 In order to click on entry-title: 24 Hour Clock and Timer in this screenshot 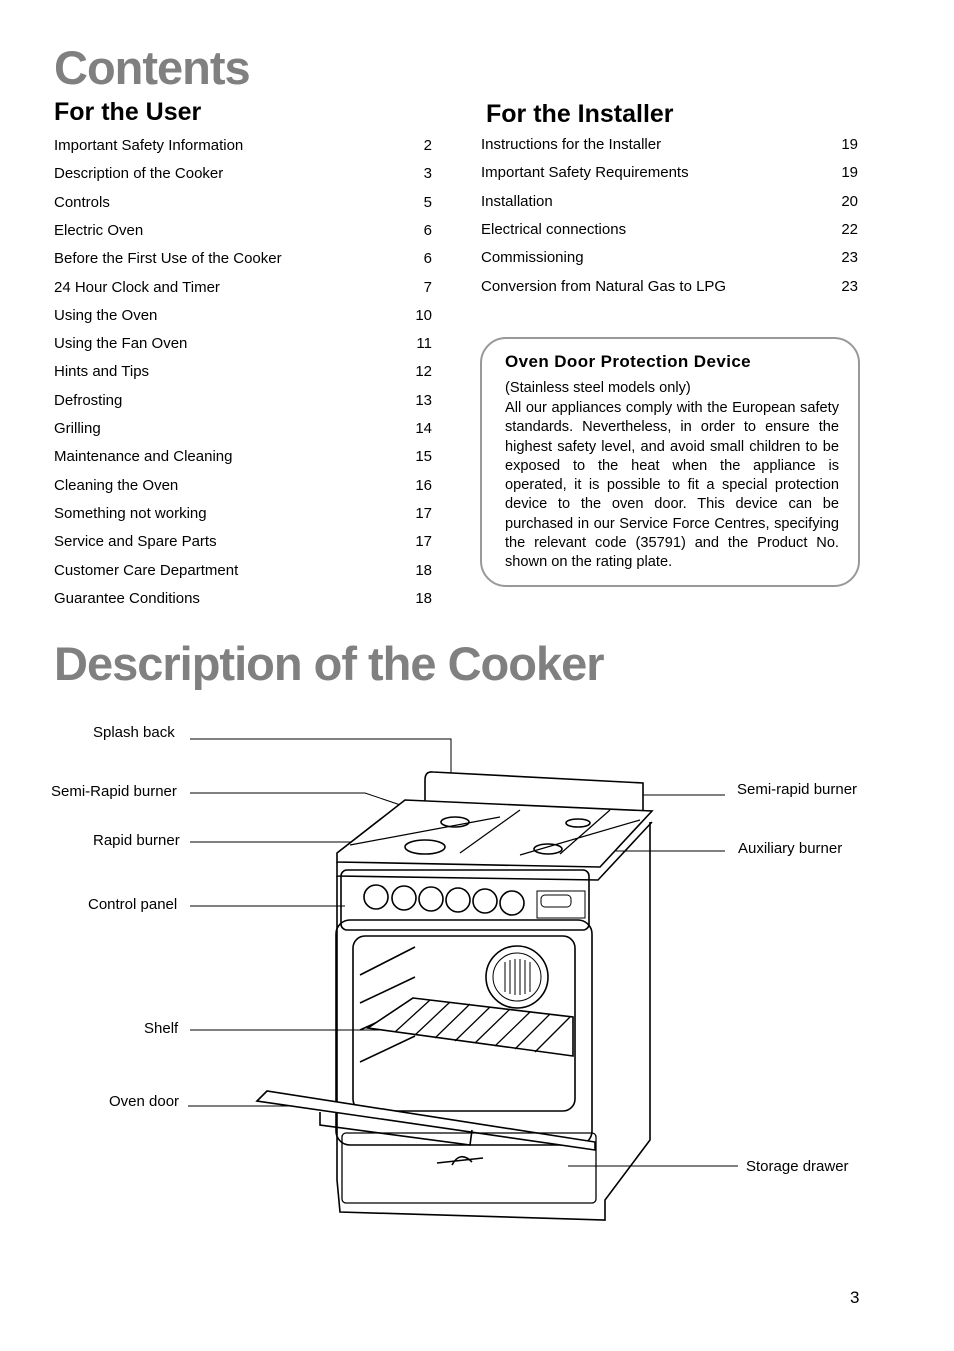, I will do `click(137, 287)`.